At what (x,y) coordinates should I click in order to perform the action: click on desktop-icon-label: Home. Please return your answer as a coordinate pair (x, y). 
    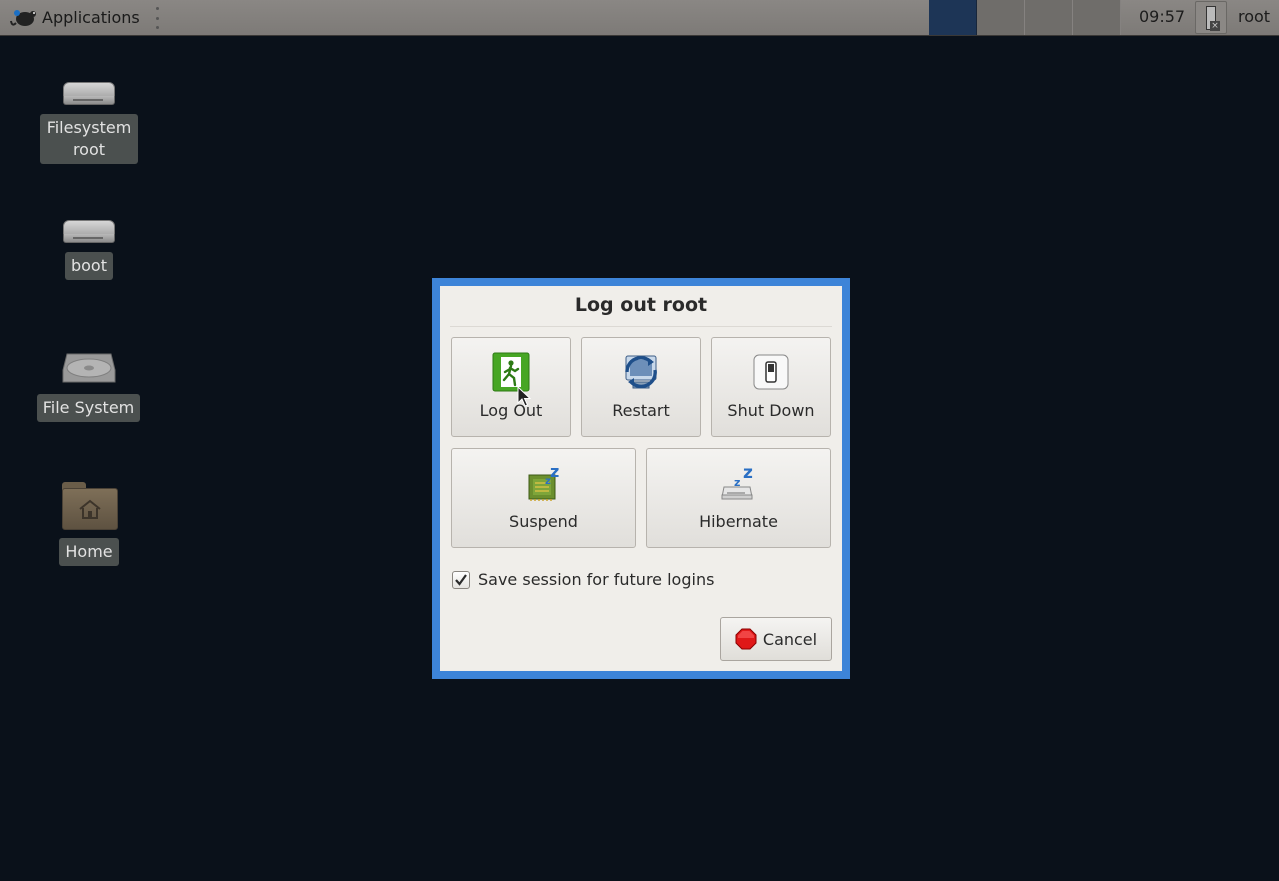
    Looking at the image, I should click on (89, 552).